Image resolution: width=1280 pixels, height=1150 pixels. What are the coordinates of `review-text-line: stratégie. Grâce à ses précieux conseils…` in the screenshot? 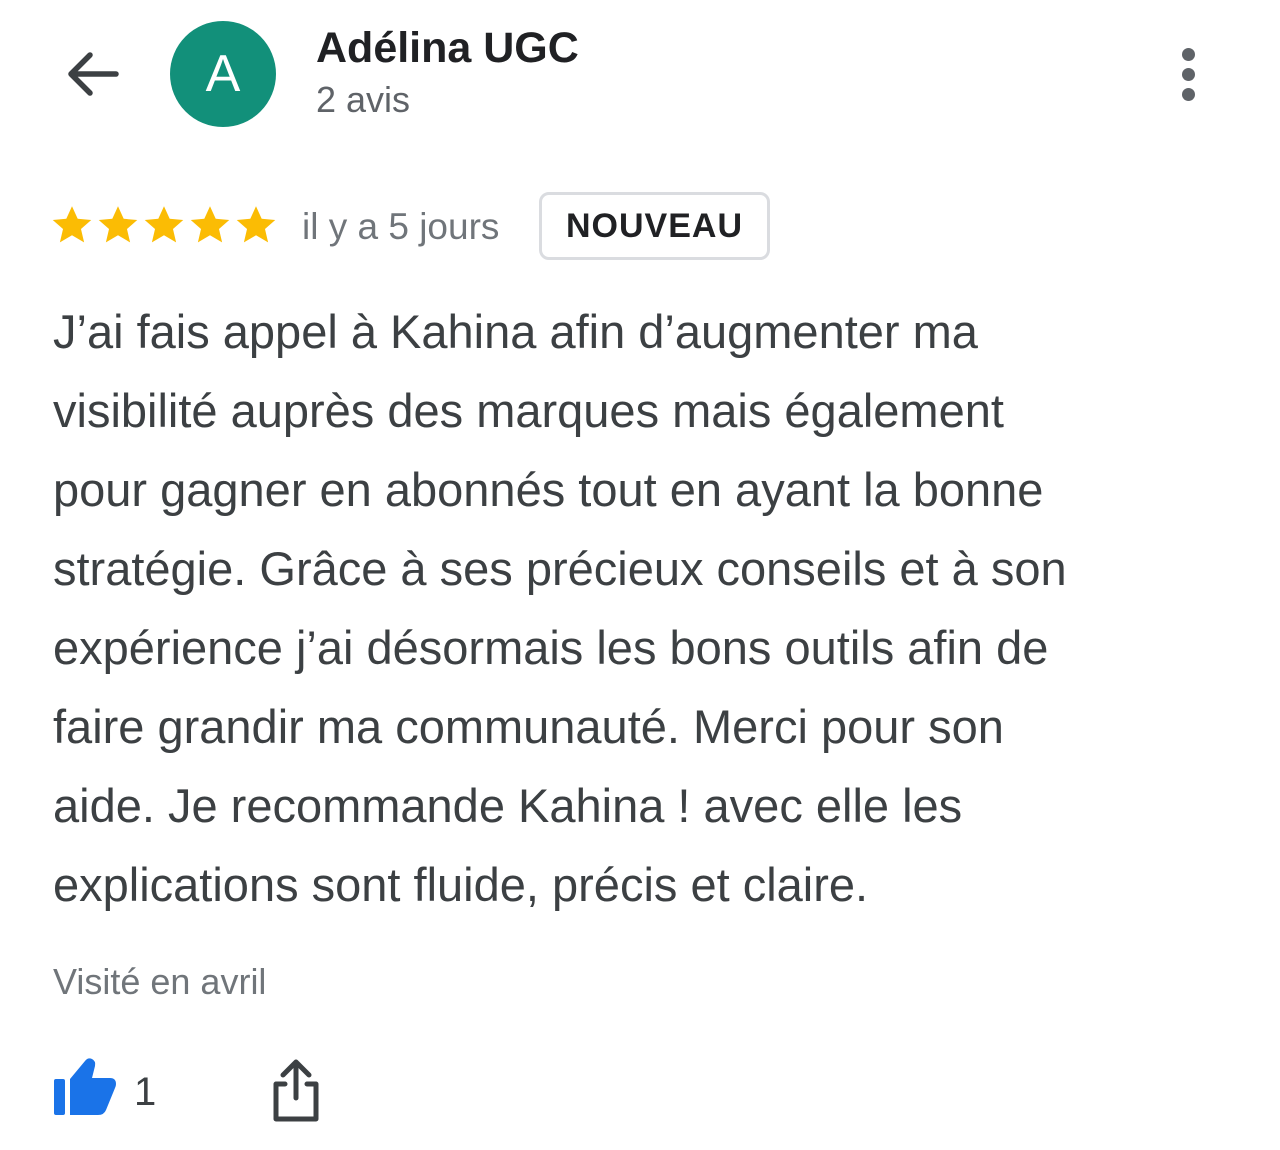 It's located at (560, 568).